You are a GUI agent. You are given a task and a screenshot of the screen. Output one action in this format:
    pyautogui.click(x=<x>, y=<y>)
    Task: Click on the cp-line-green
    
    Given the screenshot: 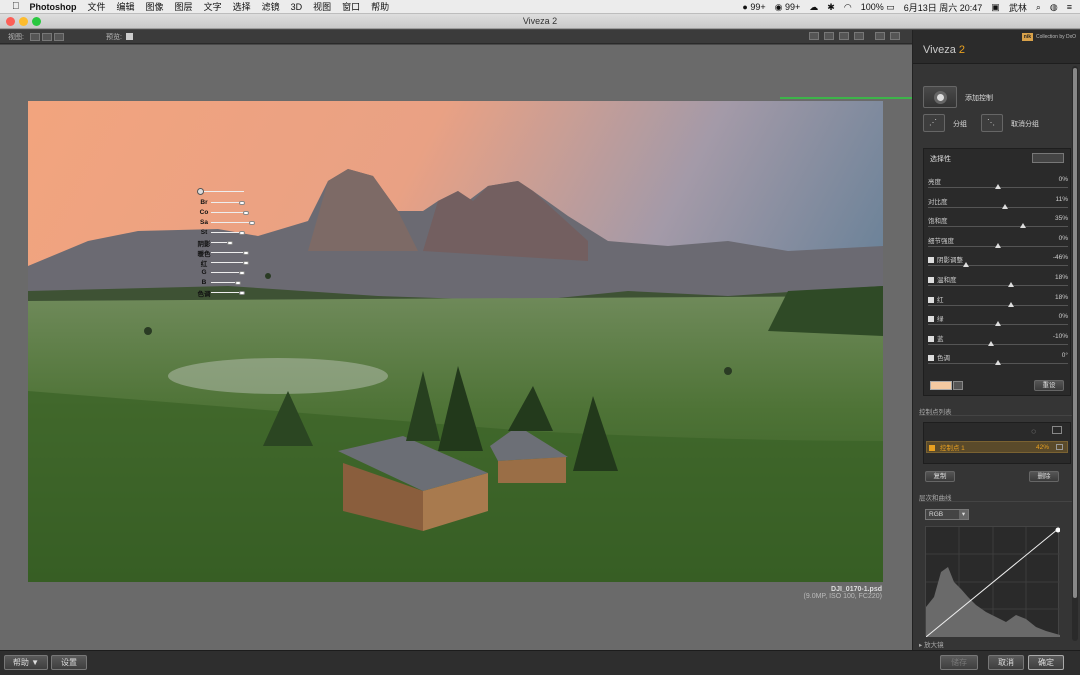 What is the action you would take?
    pyautogui.click(x=225, y=272)
    